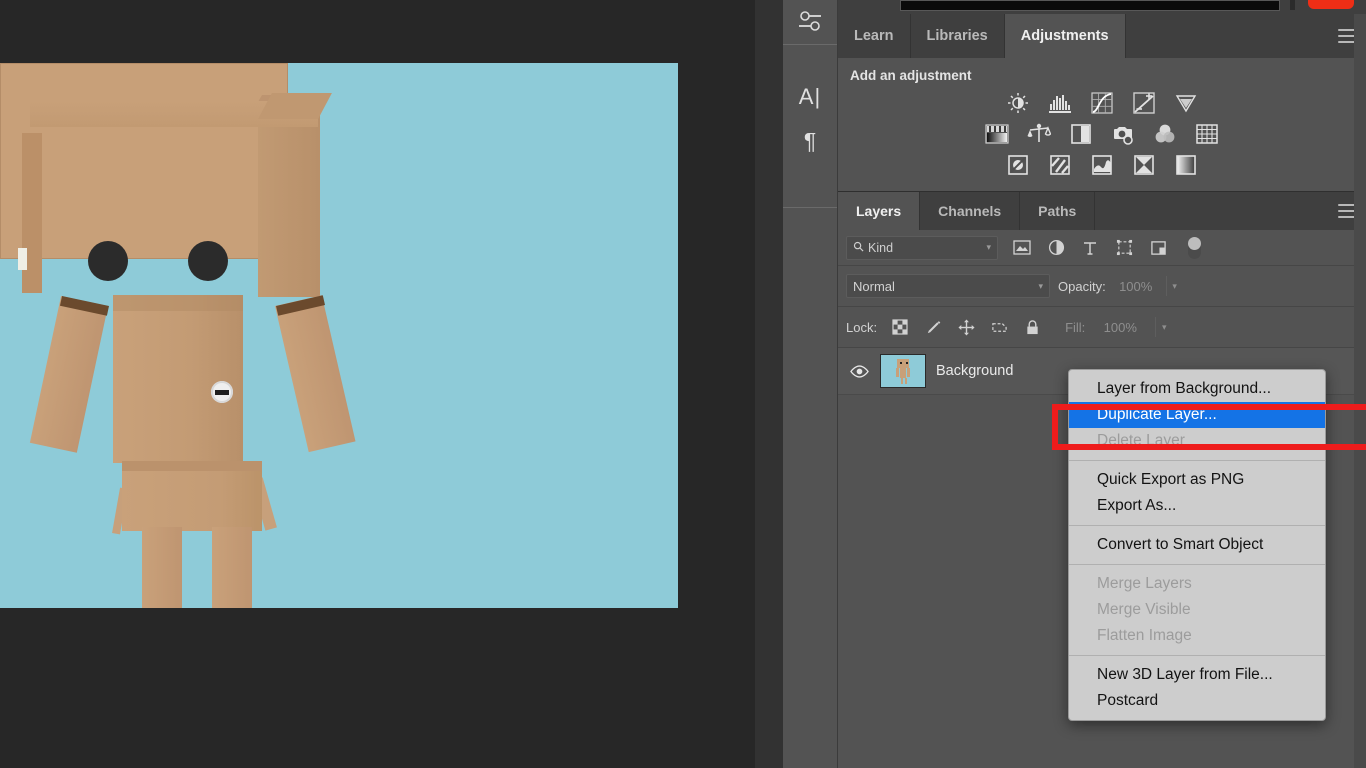  Describe the element at coordinates (1180, 544) in the screenshot. I see `menu-label: Convert to Smart Object` at that location.